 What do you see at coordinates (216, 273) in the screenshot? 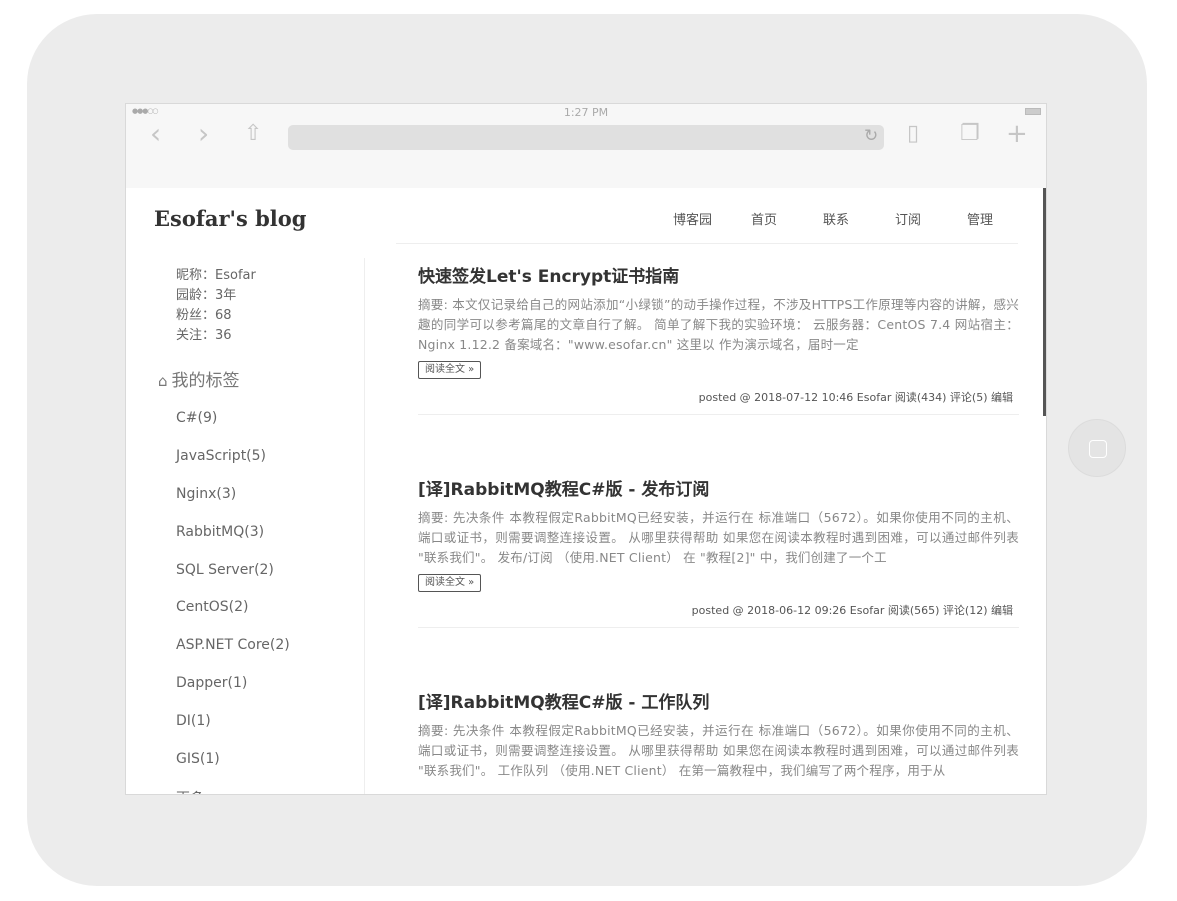
I see `profile-nickname: 昵称：Esofar` at bounding box center [216, 273].